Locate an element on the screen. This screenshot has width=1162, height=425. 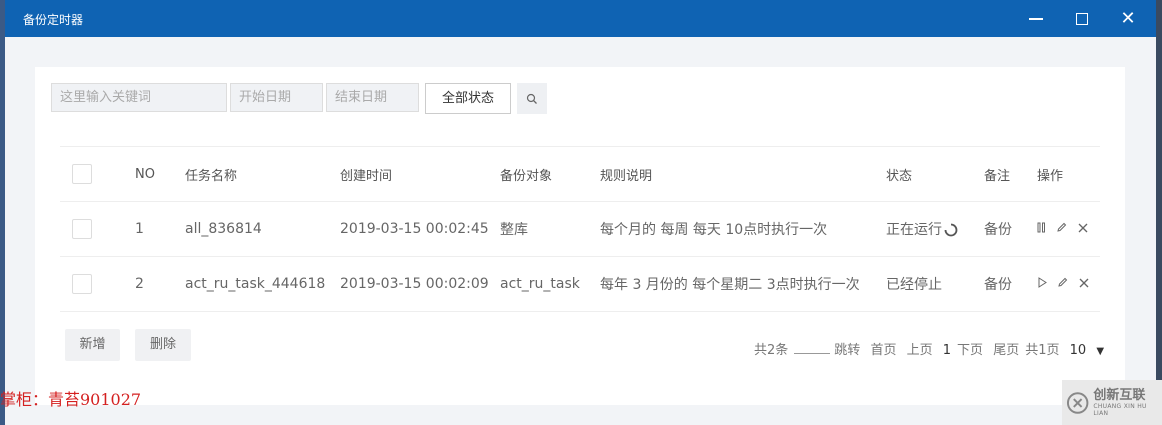
logo-cn-text: 创新互联 is located at coordinates (1119, 395).